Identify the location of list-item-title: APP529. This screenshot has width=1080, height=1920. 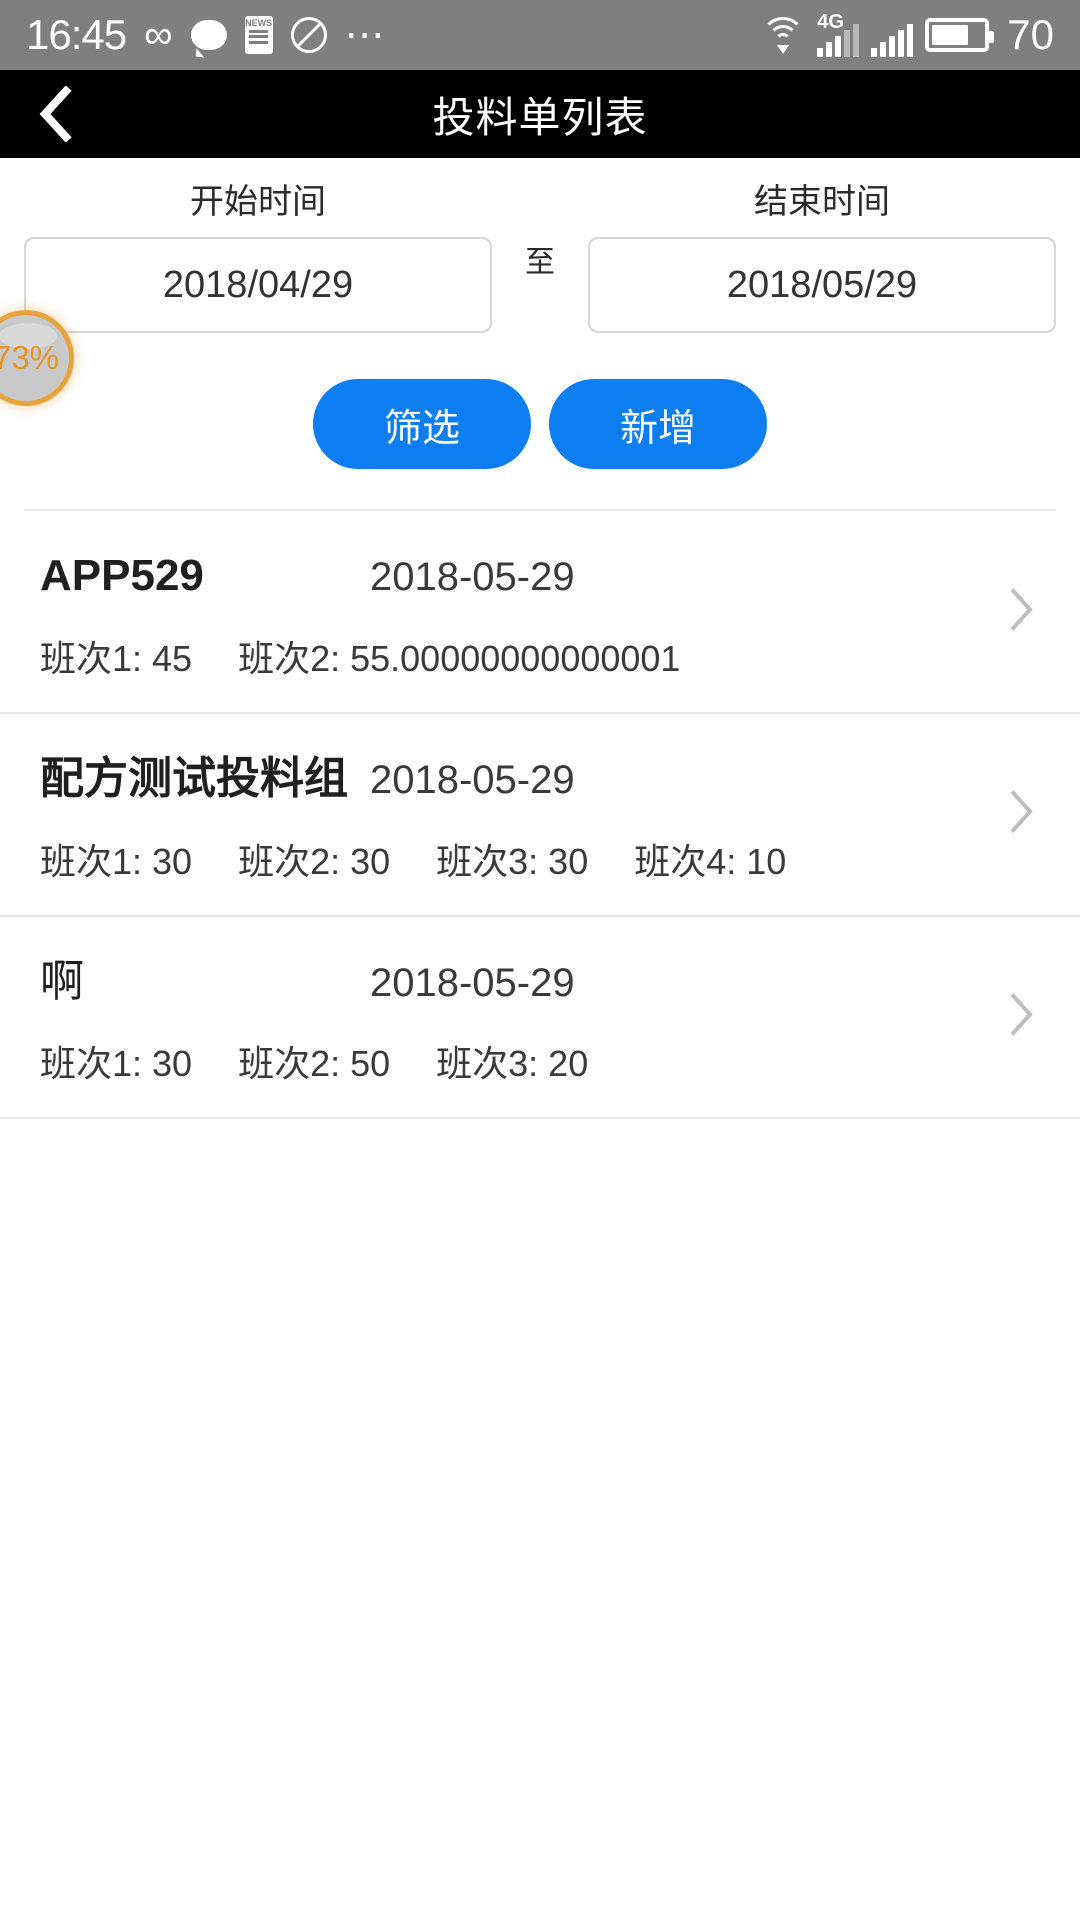
(122, 576).